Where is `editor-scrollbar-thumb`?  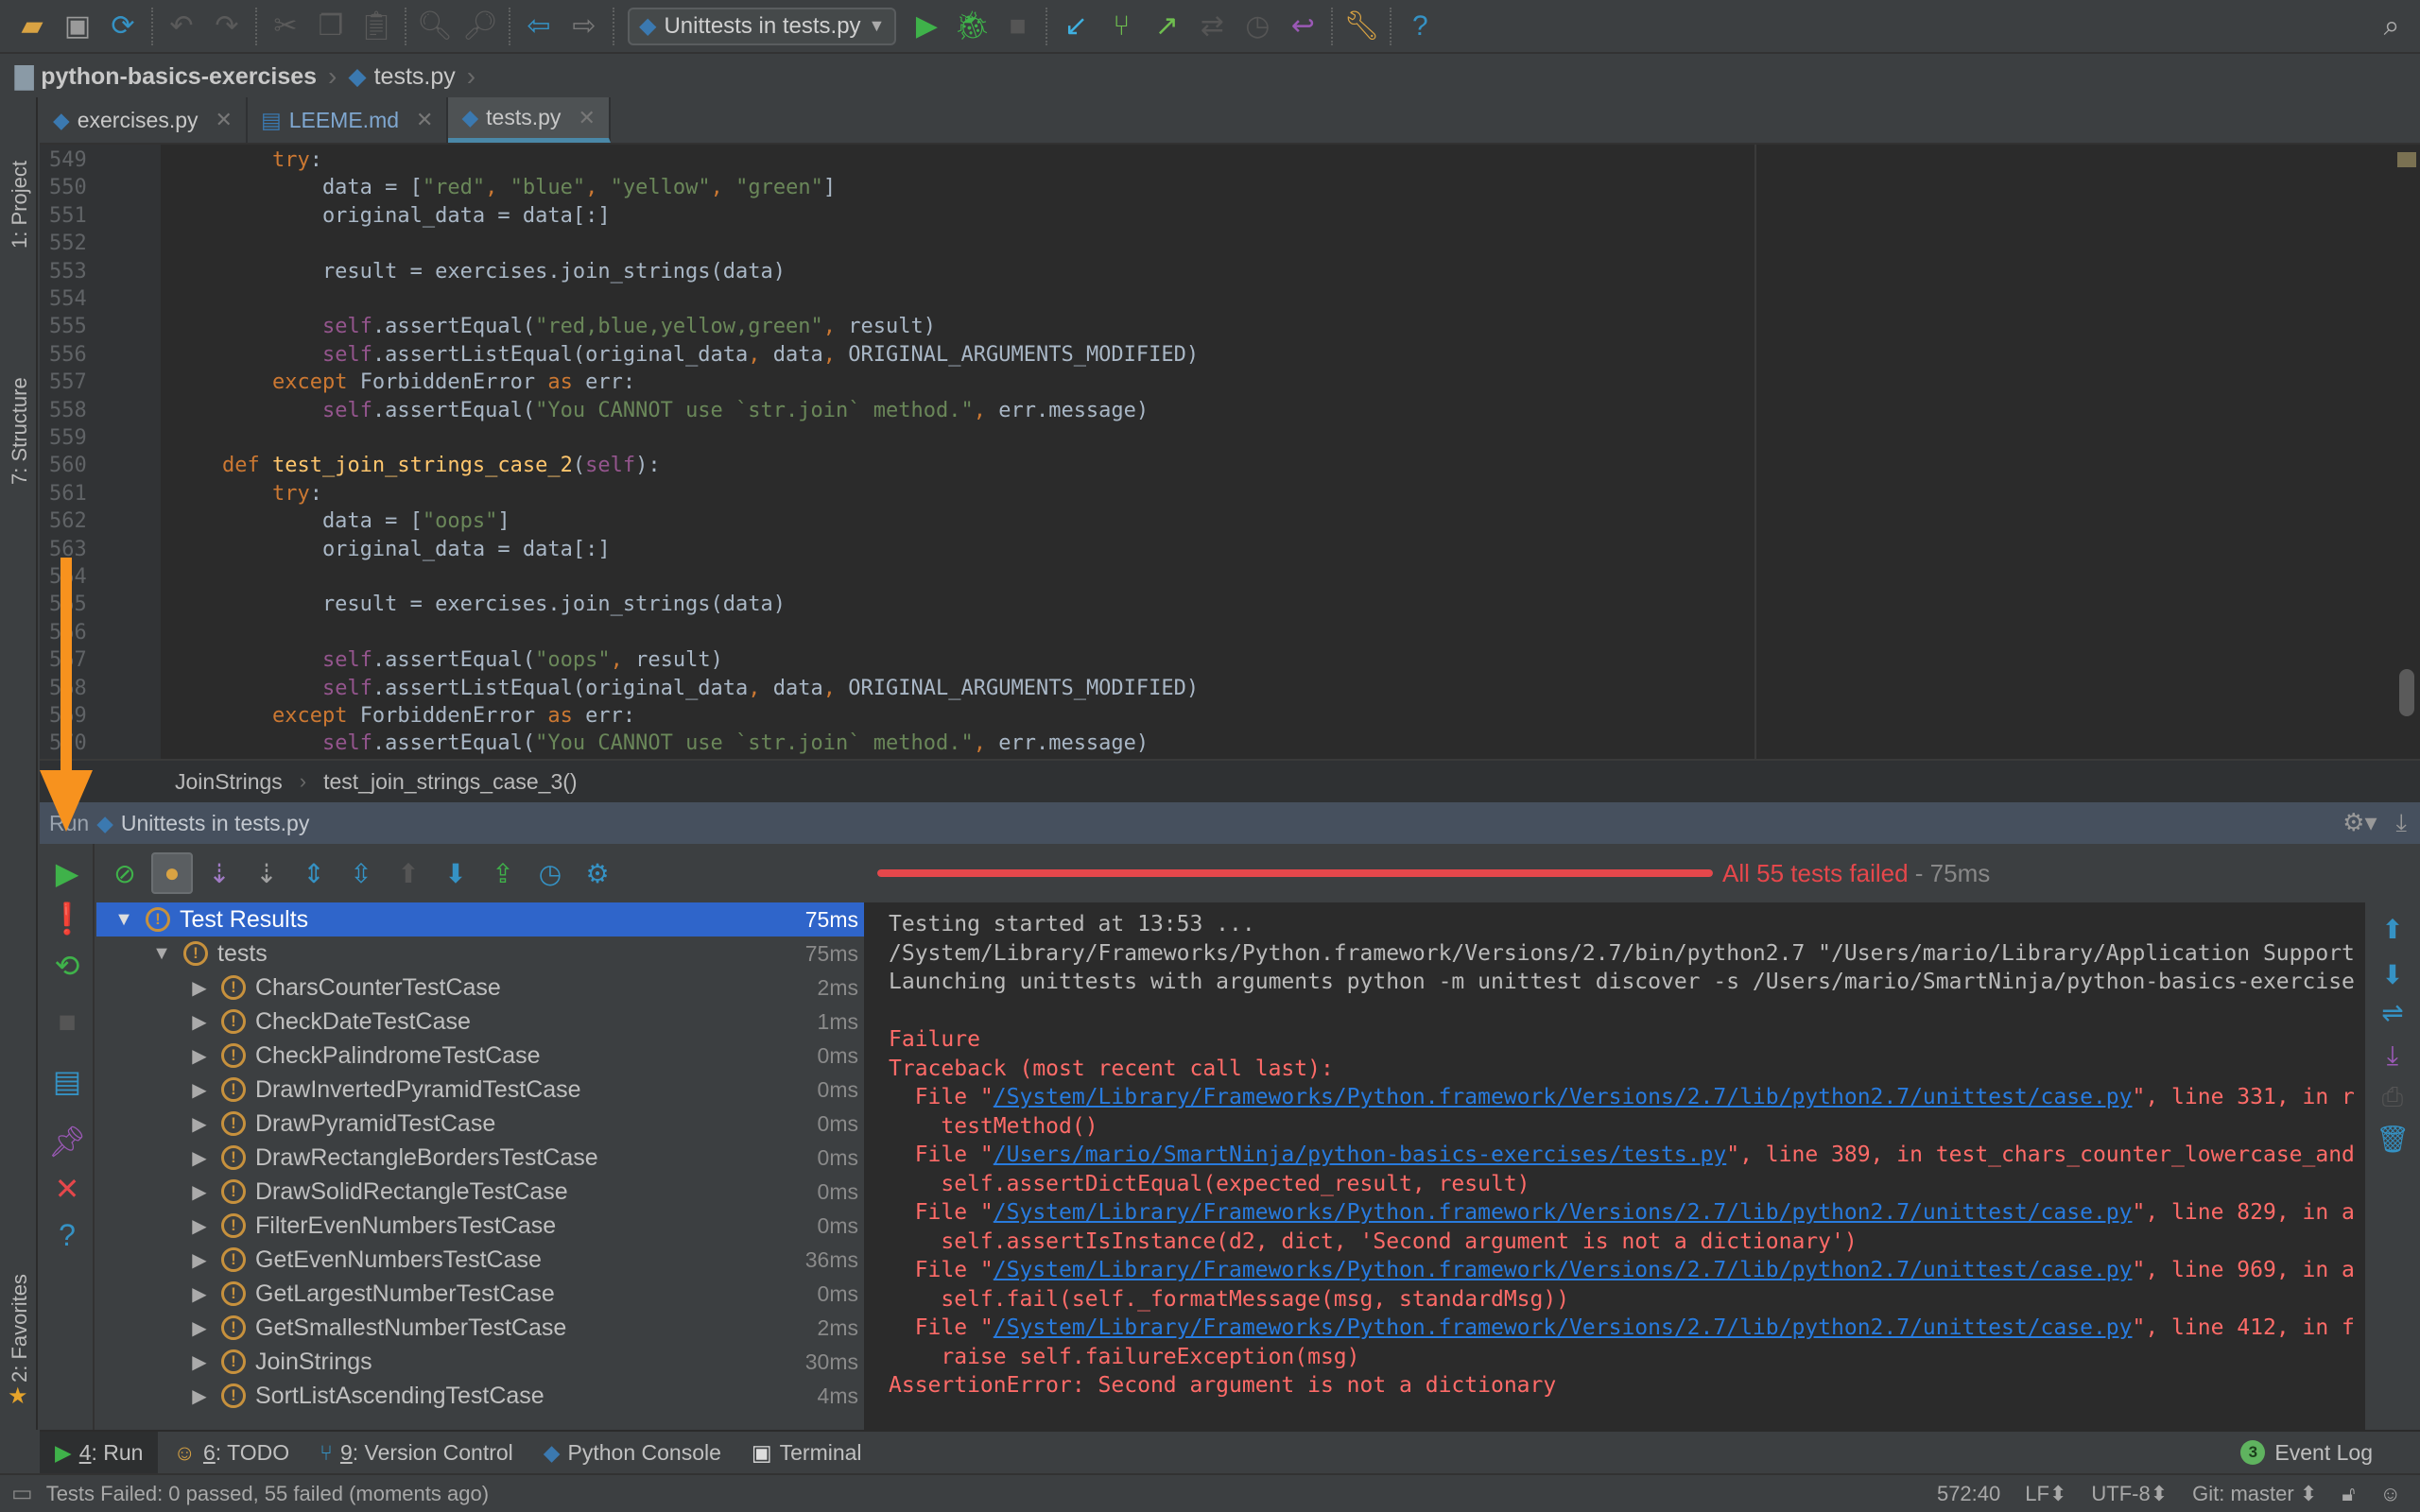 editor-scrollbar-thumb is located at coordinates (2406, 692).